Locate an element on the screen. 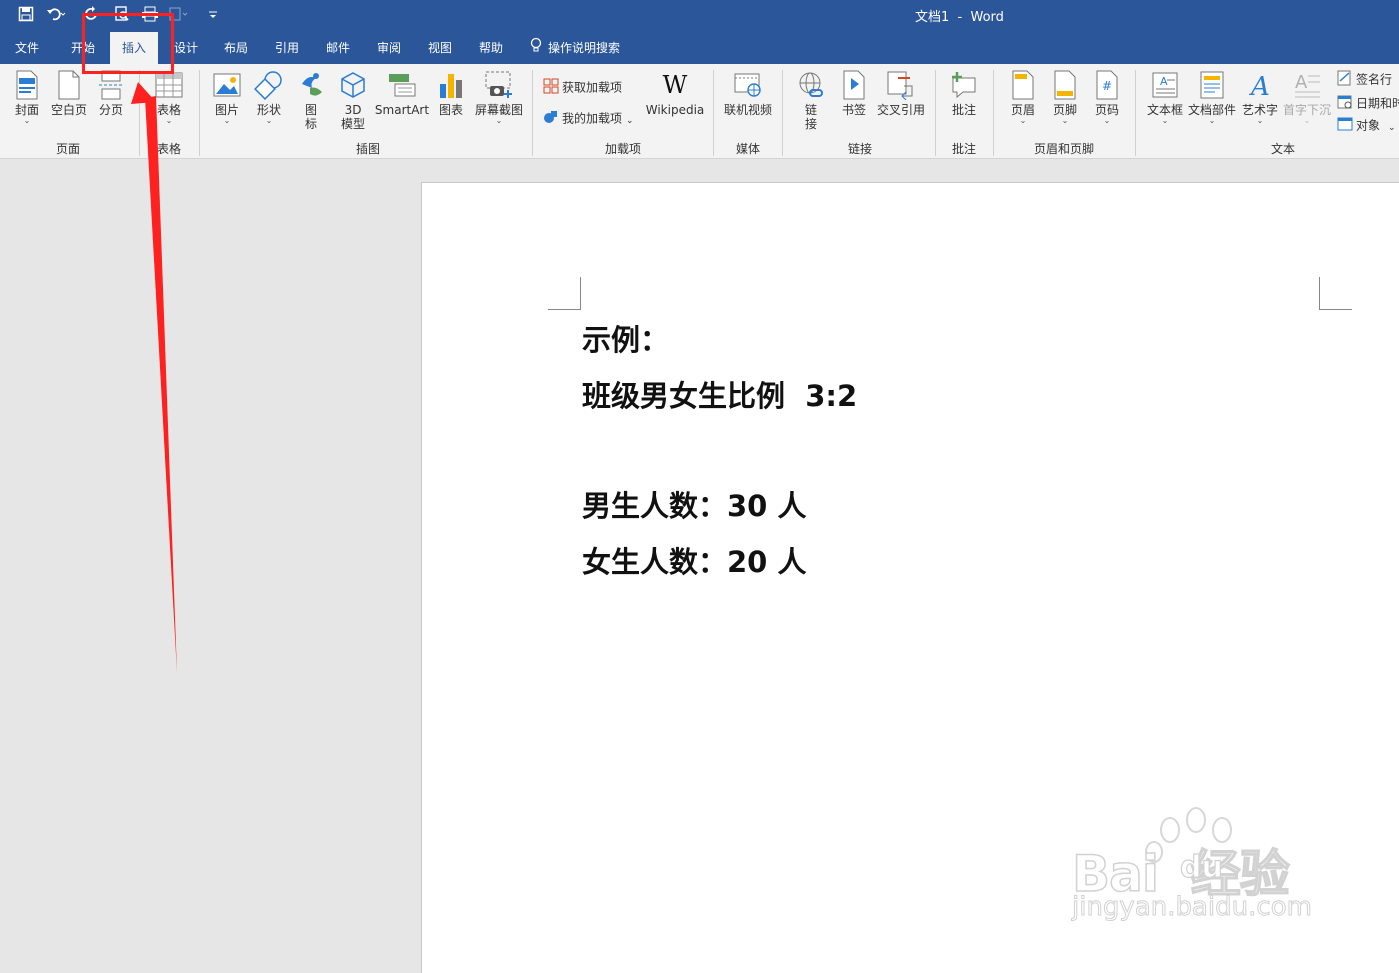 This screenshot has width=1399, height=973. page-number-button: # 页码 ⌄ is located at coordinates (1107, 97).